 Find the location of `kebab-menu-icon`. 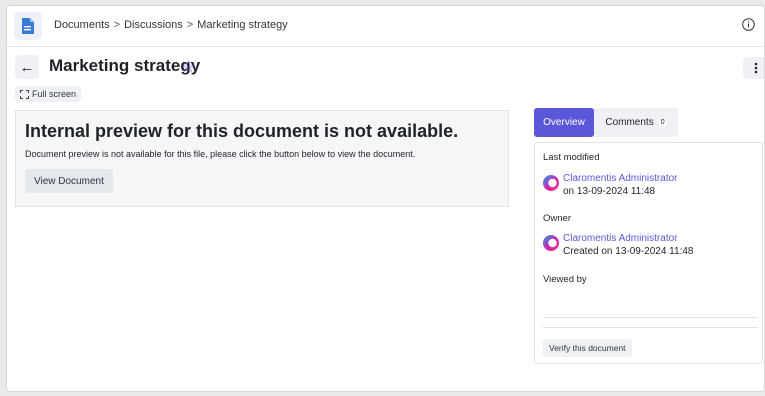

kebab-menu-icon is located at coordinates (756, 68).